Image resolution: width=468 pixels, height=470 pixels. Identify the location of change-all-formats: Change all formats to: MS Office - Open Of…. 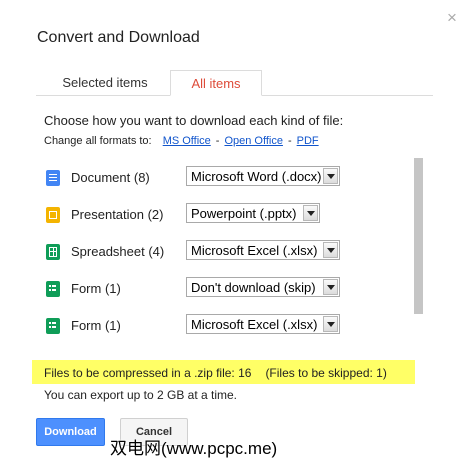
(181, 141).